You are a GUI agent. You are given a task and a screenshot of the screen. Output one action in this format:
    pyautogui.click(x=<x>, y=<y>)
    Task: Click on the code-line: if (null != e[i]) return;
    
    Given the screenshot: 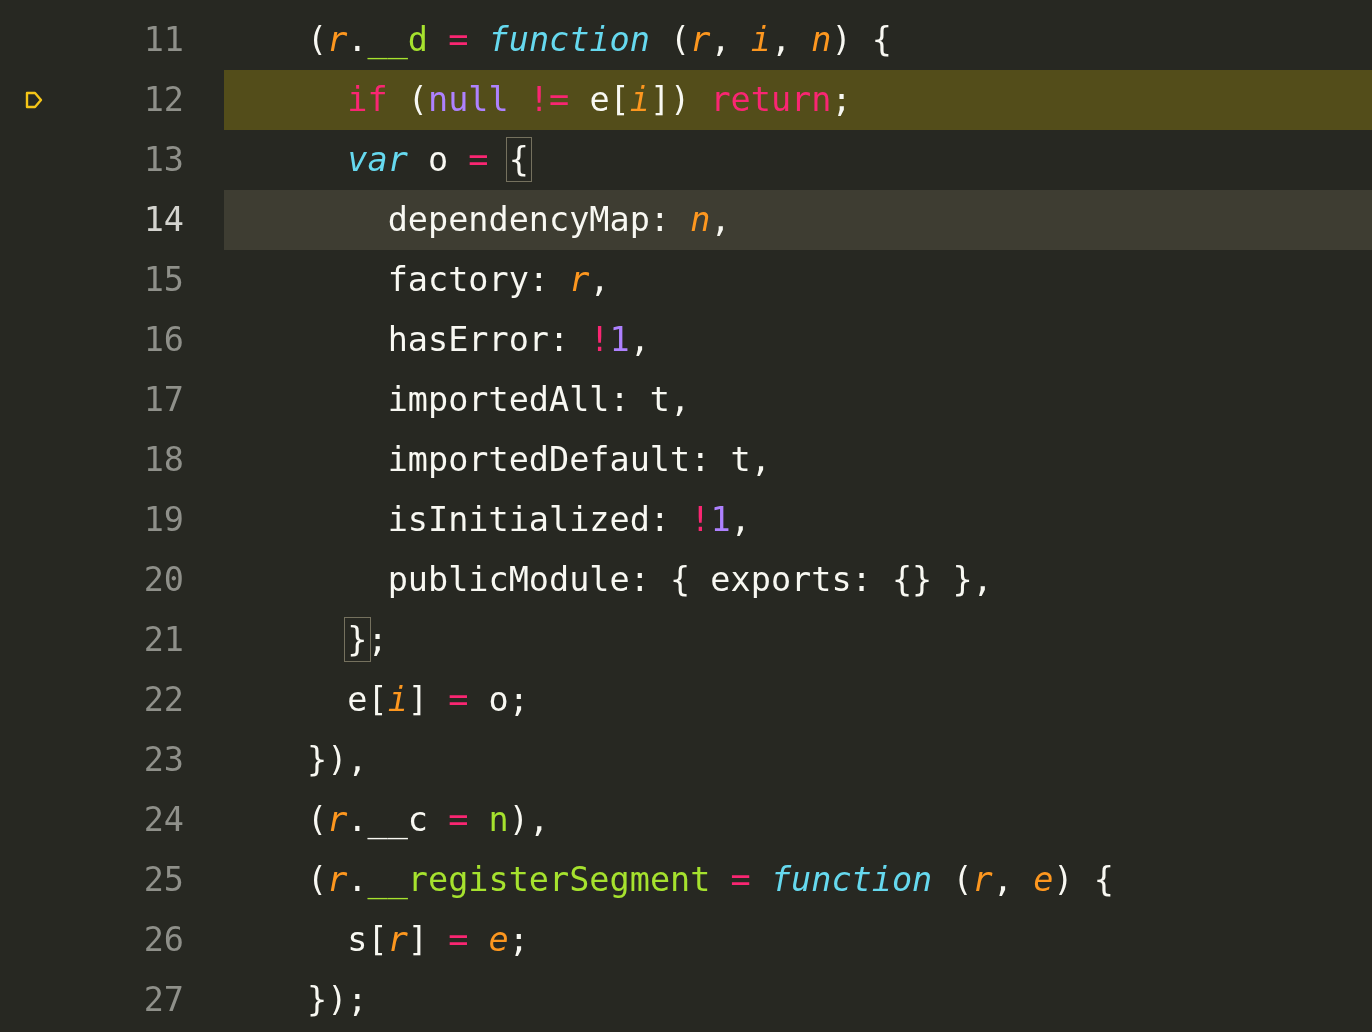 What is the action you would take?
    pyautogui.click(x=599, y=100)
    